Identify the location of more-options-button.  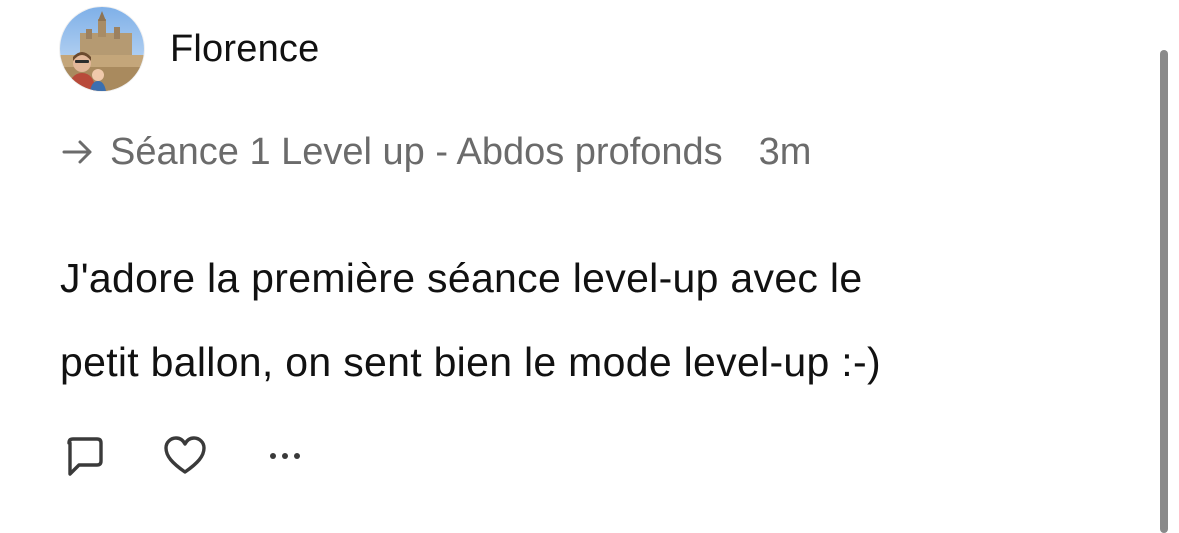
(285, 458).